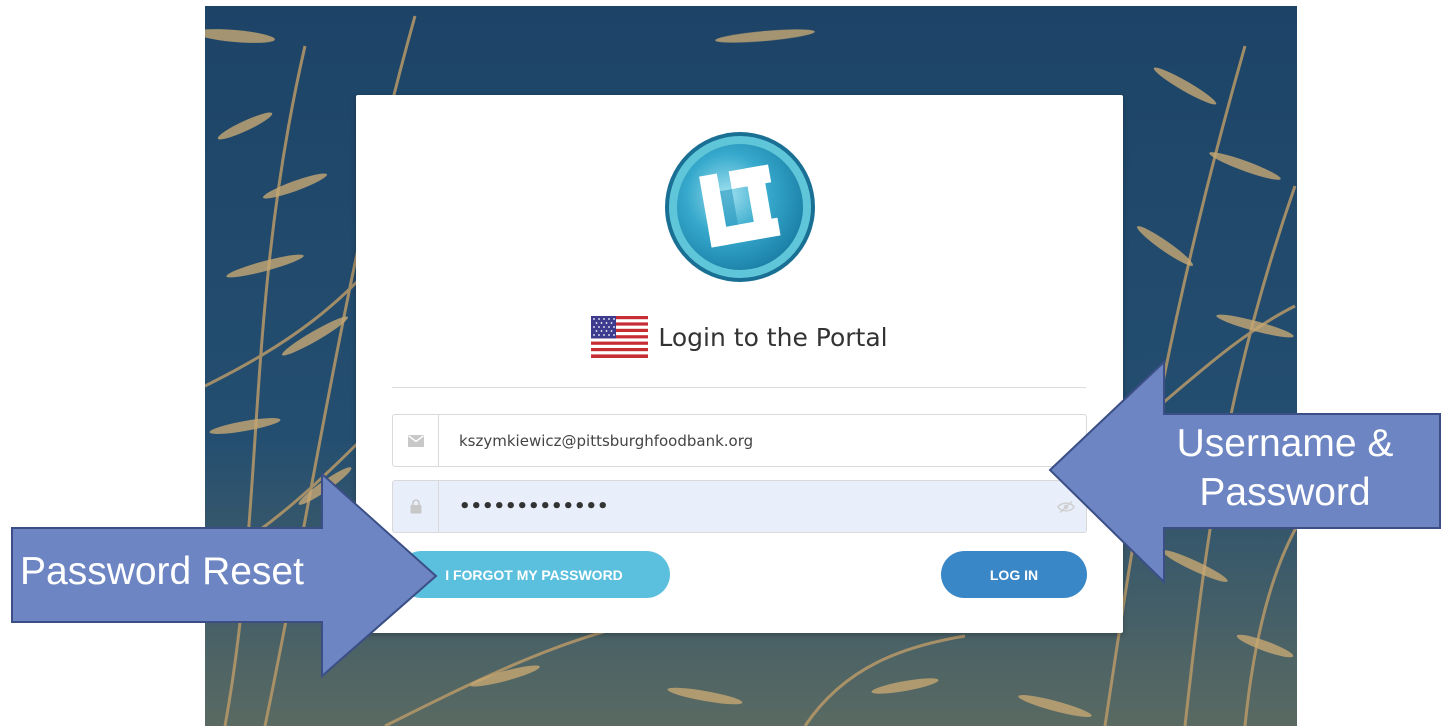 The height and width of the screenshot is (726, 1442). I want to click on password-field: •••••••••••••, so click(739, 506).